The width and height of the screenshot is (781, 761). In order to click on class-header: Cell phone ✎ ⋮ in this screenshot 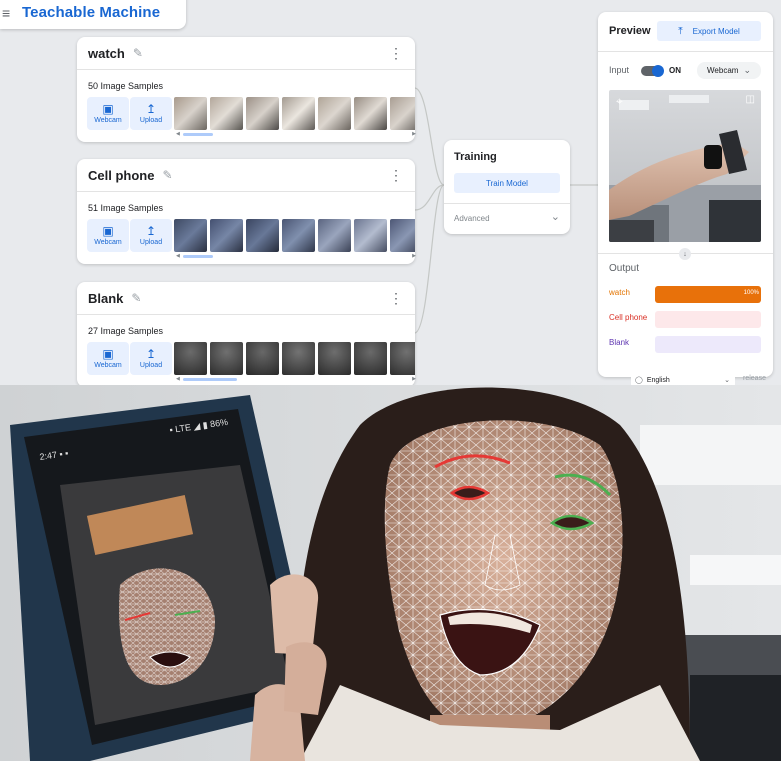, I will do `click(246, 175)`.